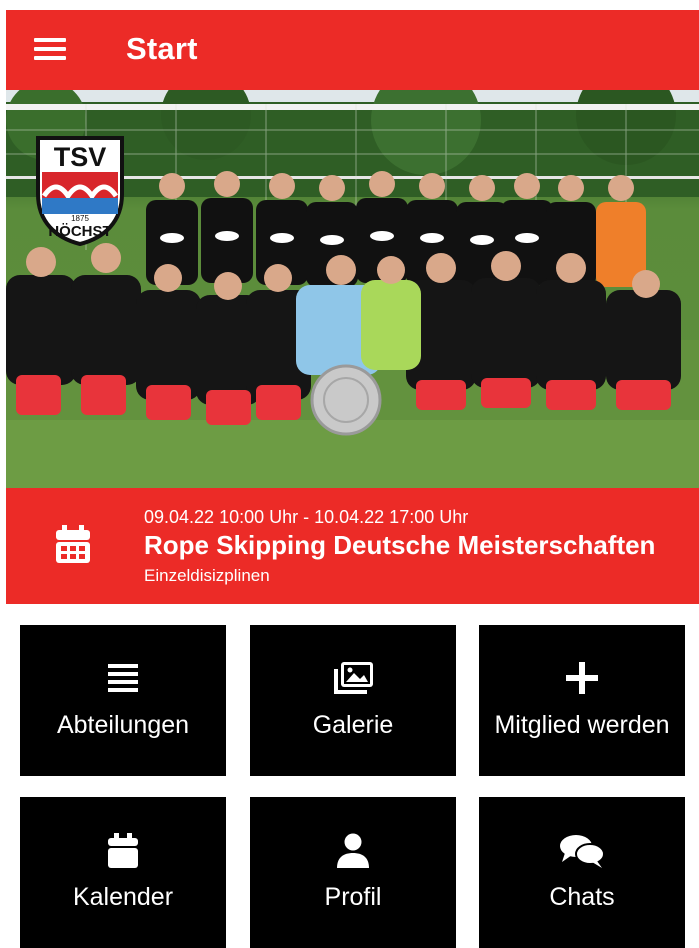 The image size is (699, 948). What do you see at coordinates (50, 50) in the screenshot?
I see `menu-icon` at bounding box center [50, 50].